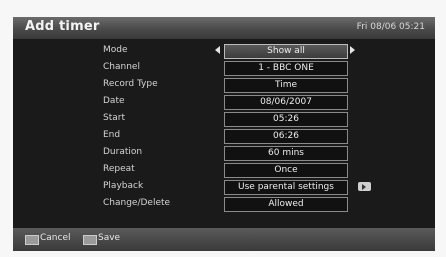 The width and height of the screenshot is (446, 257). Describe the element at coordinates (286, 51) in the screenshot. I see `mode-value: Show all` at that location.